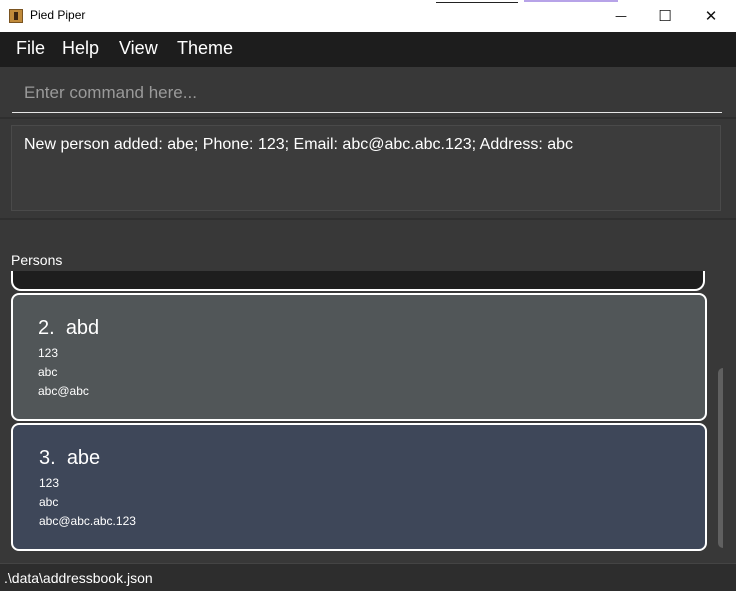 The width and height of the screenshot is (736, 591). What do you see at coordinates (58, 15) in the screenshot?
I see `window-title: Pied Piper` at bounding box center [58, 15].